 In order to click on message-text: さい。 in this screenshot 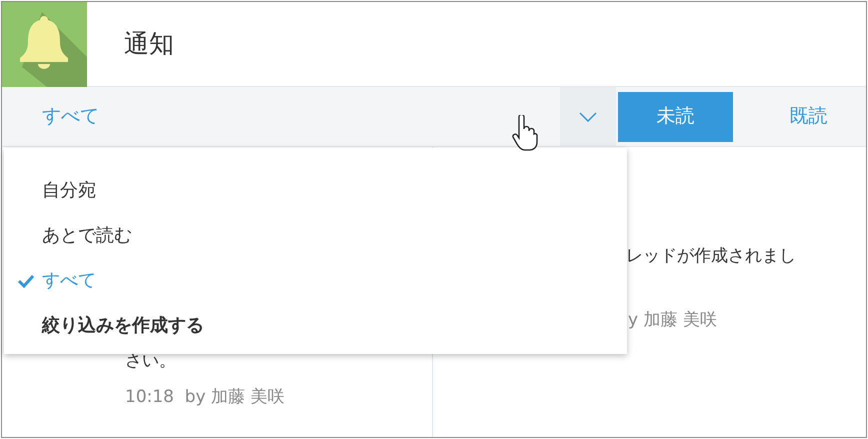, I will do `click(151, 361)`.